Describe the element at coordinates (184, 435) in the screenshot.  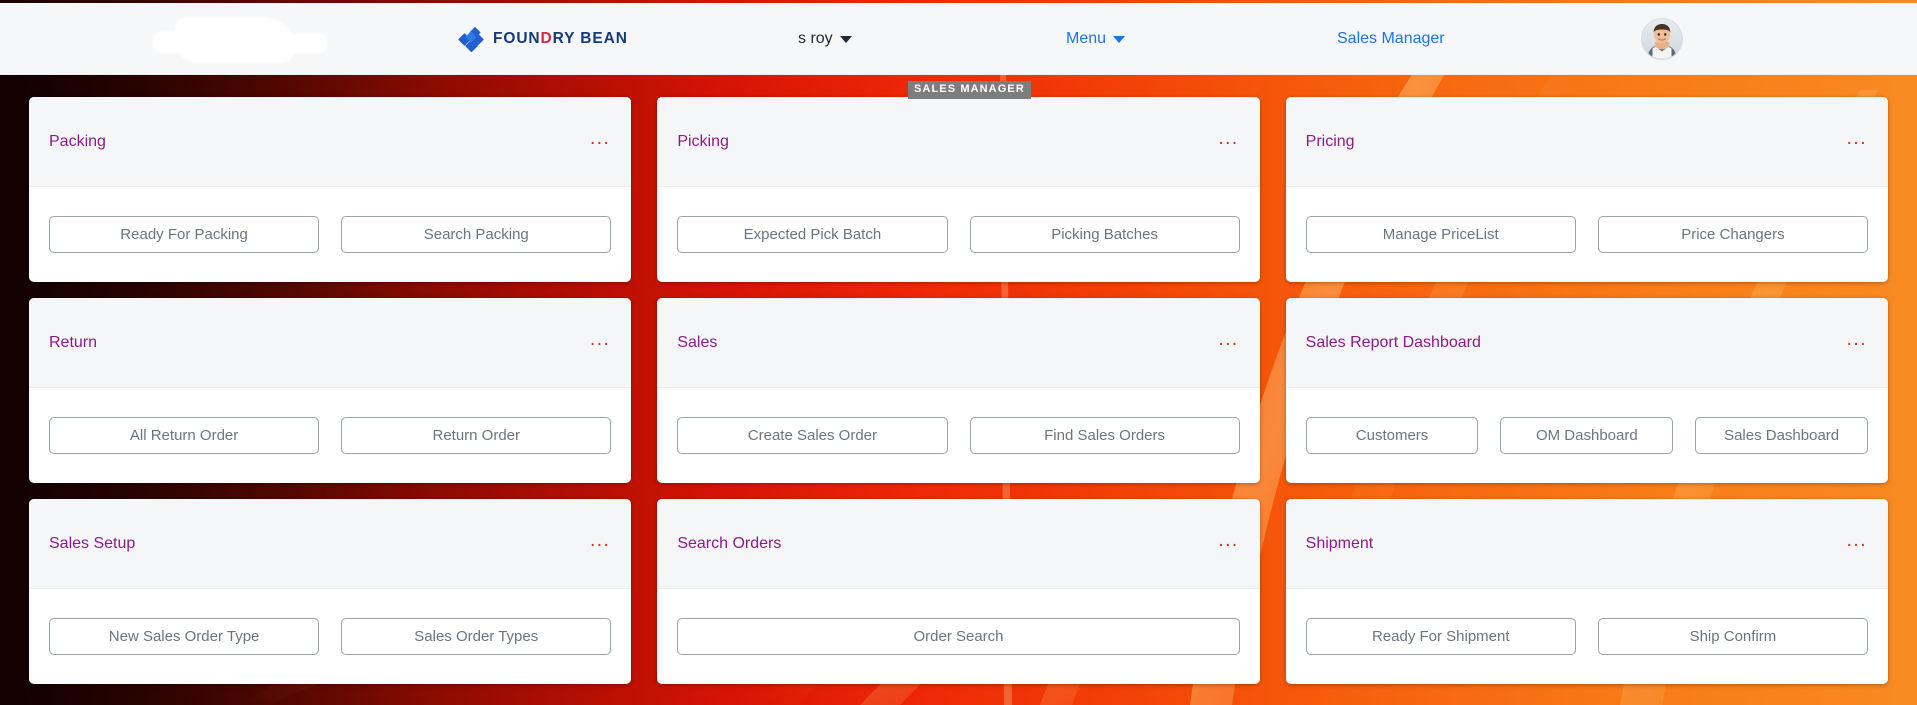
I see `card-action-button: All Return Order` at that location.